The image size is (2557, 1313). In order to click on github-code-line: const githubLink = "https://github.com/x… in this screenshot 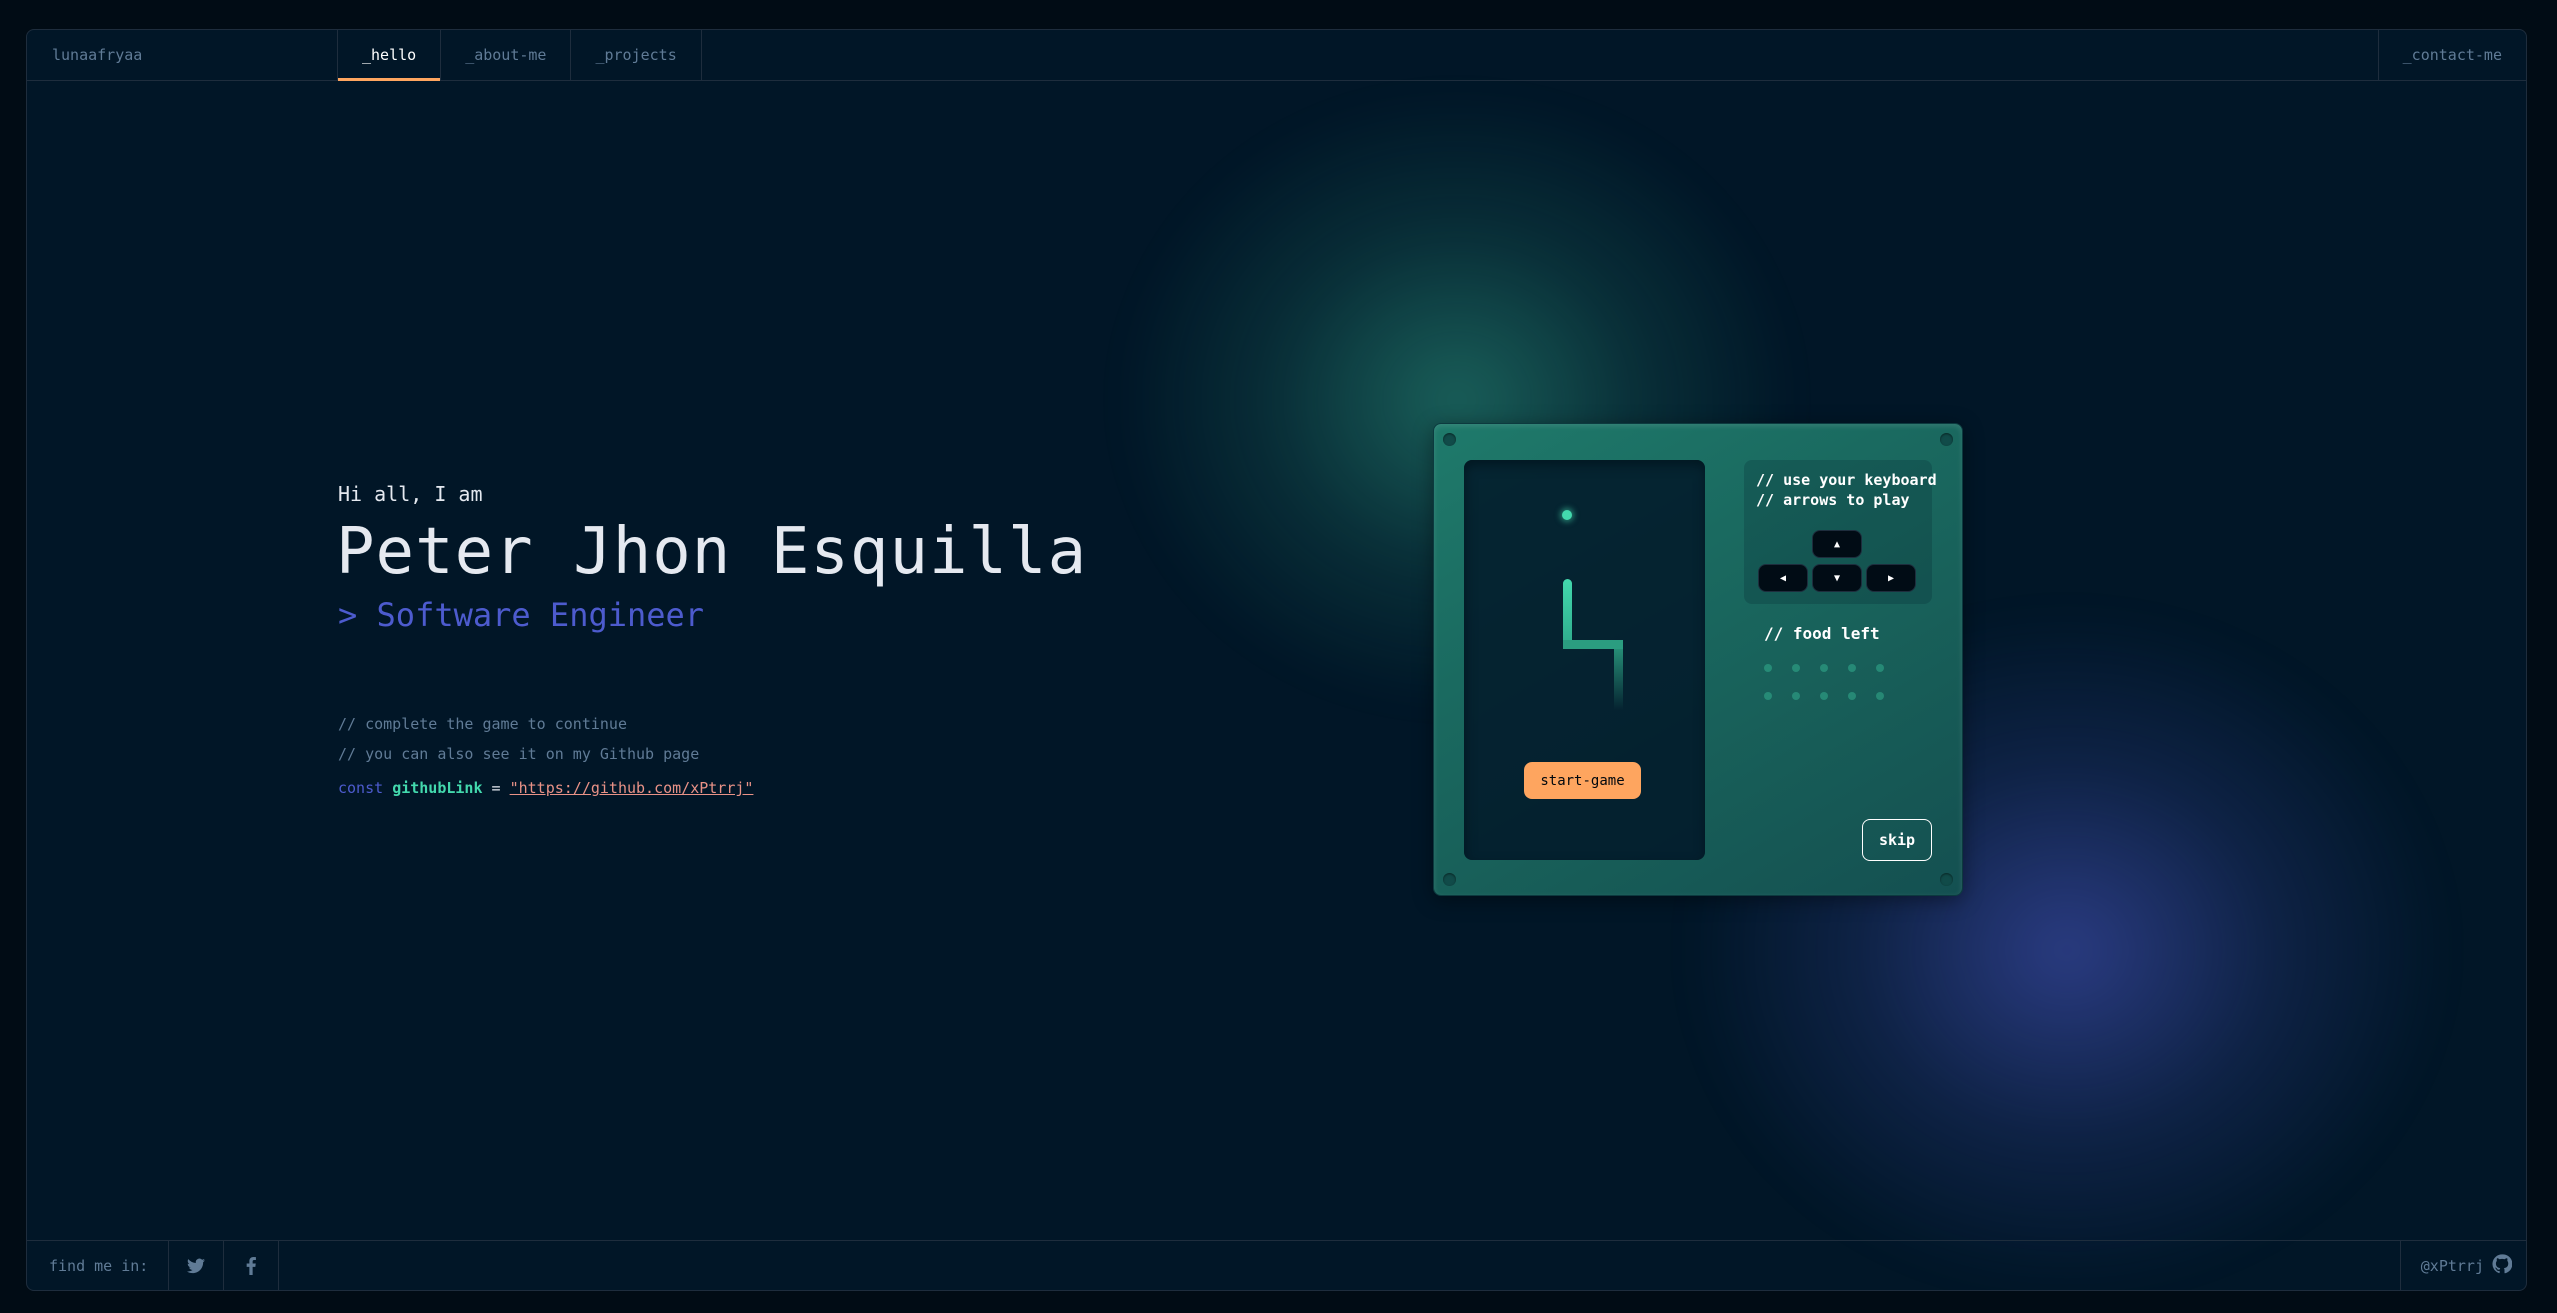, I will do `click(545, 788)`.